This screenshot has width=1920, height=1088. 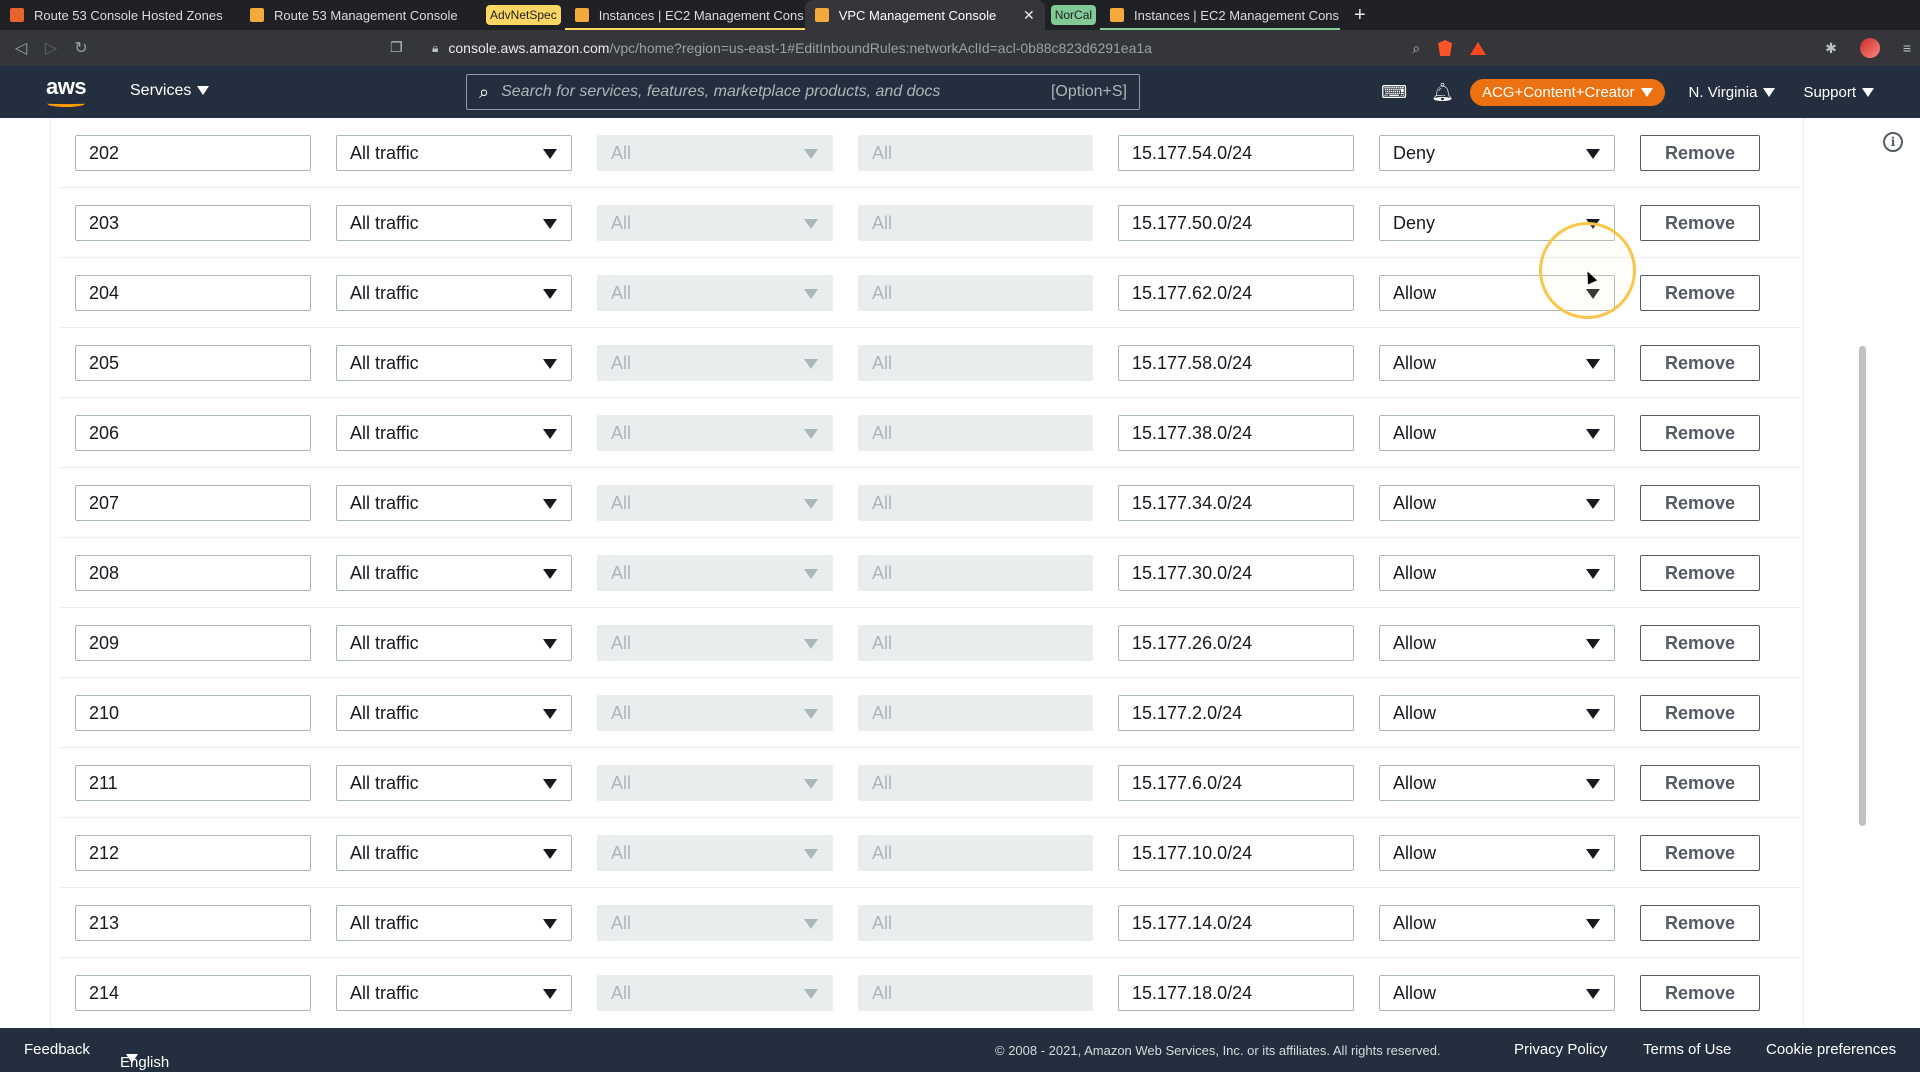 I want to click on rule-number-input: 207, so click(x=193, y=503).